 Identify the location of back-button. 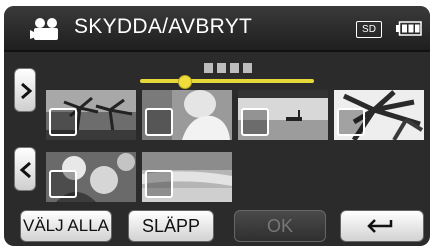
(382, 226).